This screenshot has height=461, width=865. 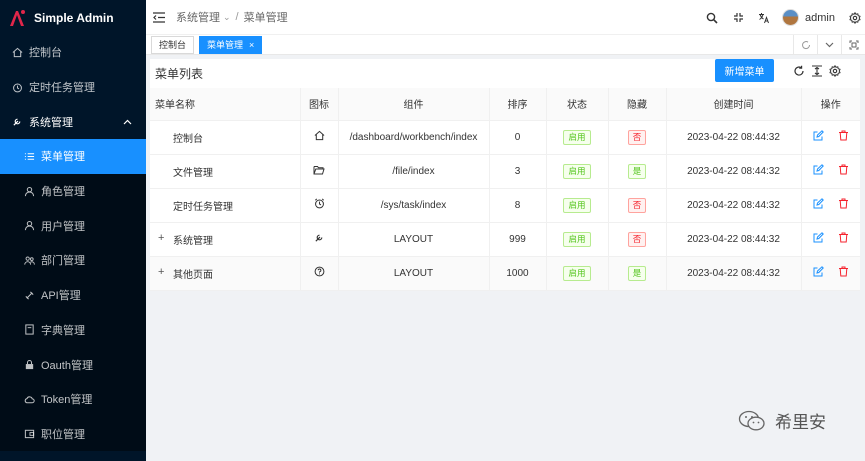 I want to click on component-path: /sys/task/index, so click(x=414, y=205).